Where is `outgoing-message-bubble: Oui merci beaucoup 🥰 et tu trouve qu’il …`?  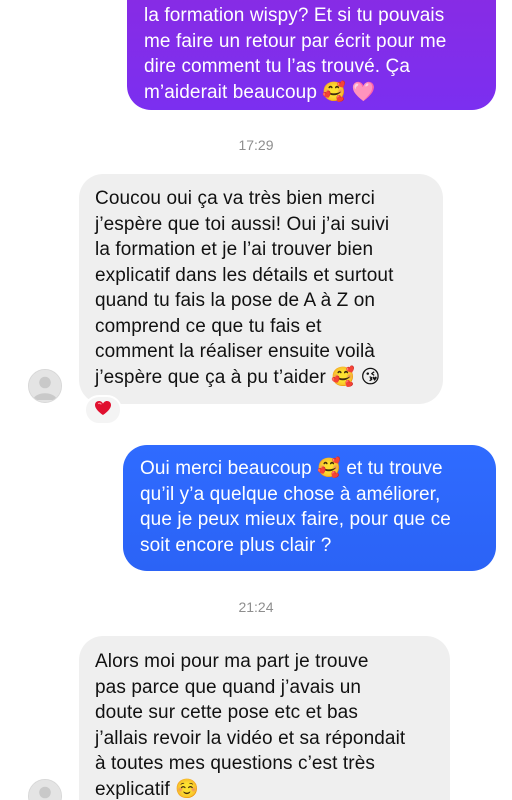 outgoing-message-bubble: Oui merci beaucoup 🥰 et tu trouve qu’il … is located at coordinates (309, 508).